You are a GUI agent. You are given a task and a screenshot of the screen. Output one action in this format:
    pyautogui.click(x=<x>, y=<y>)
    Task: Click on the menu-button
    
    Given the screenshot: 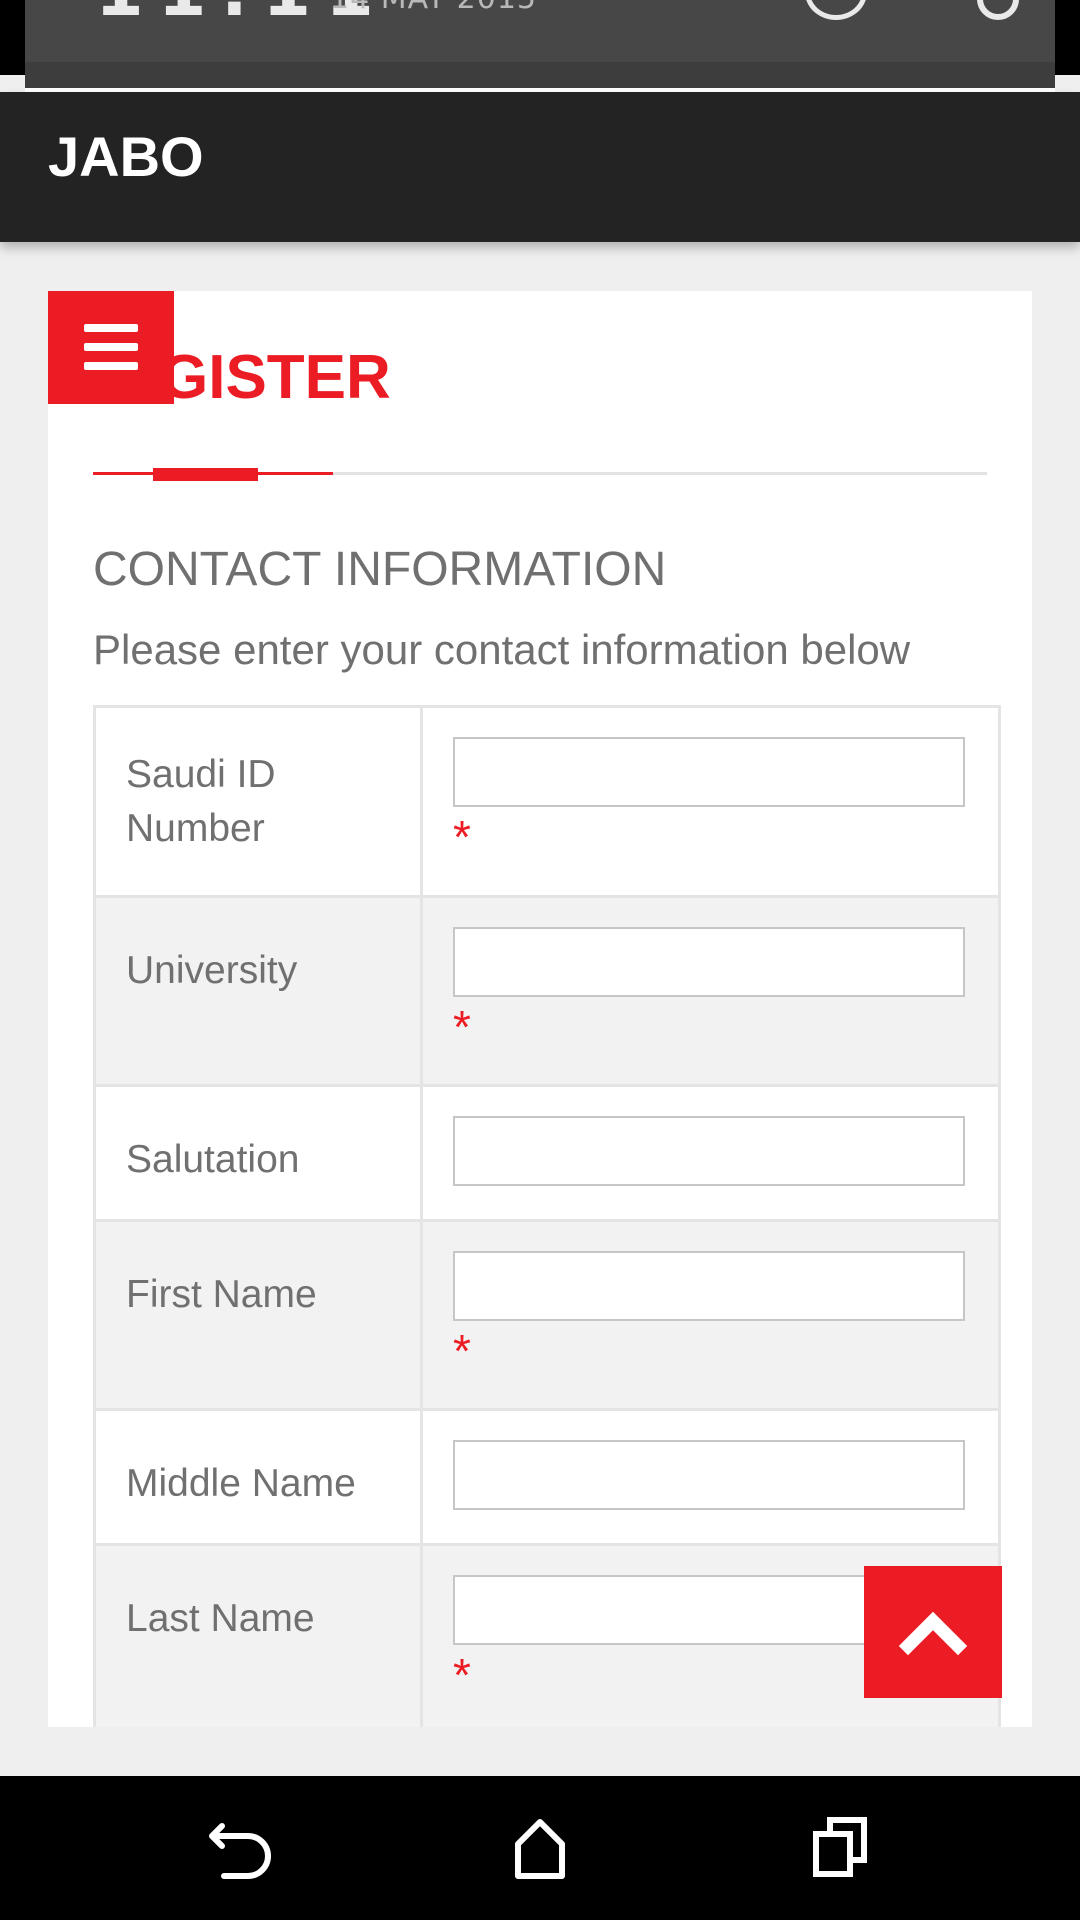 What is the action you would take?
    pyautogui.click(x=111, y=347)
    